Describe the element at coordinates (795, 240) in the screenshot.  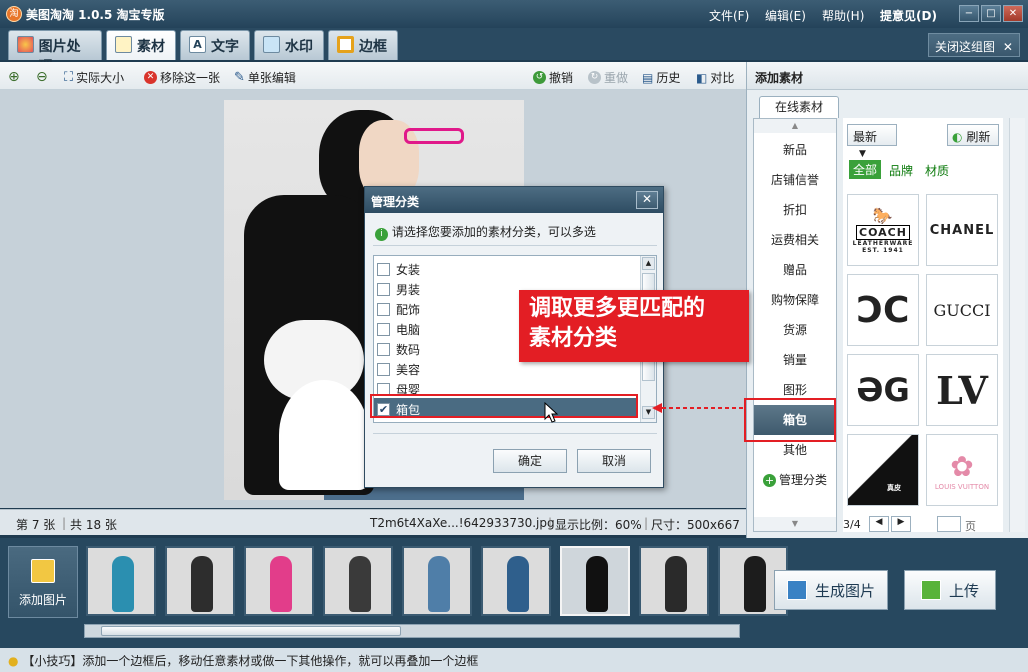
I see `category-shipping: 运费相关` at that location.